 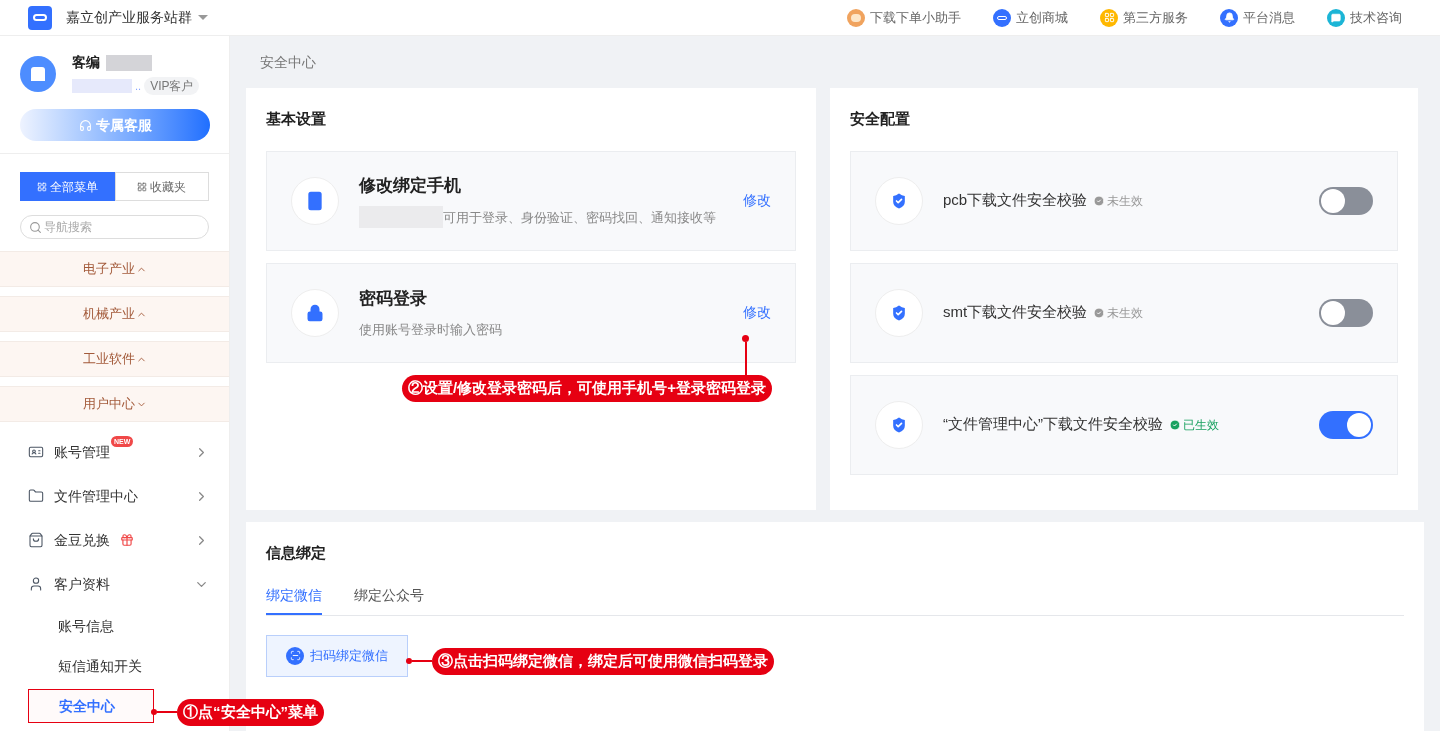 I want to click on menu-tab: 全部菜单, so click(x=67, y=186).